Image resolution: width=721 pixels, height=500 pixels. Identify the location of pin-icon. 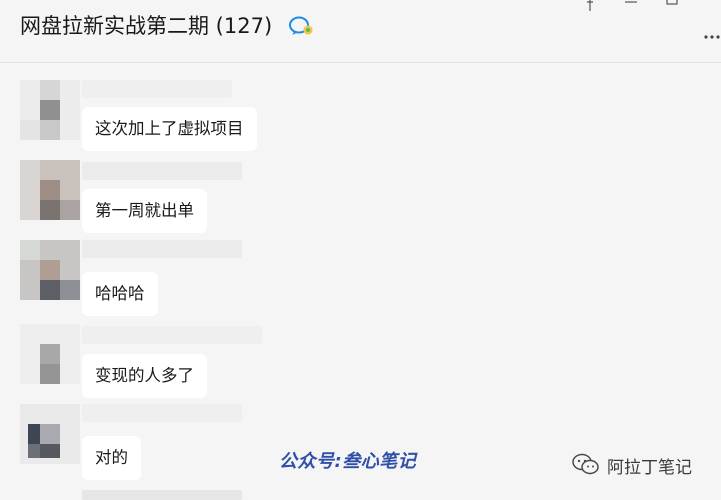
(590, 6).